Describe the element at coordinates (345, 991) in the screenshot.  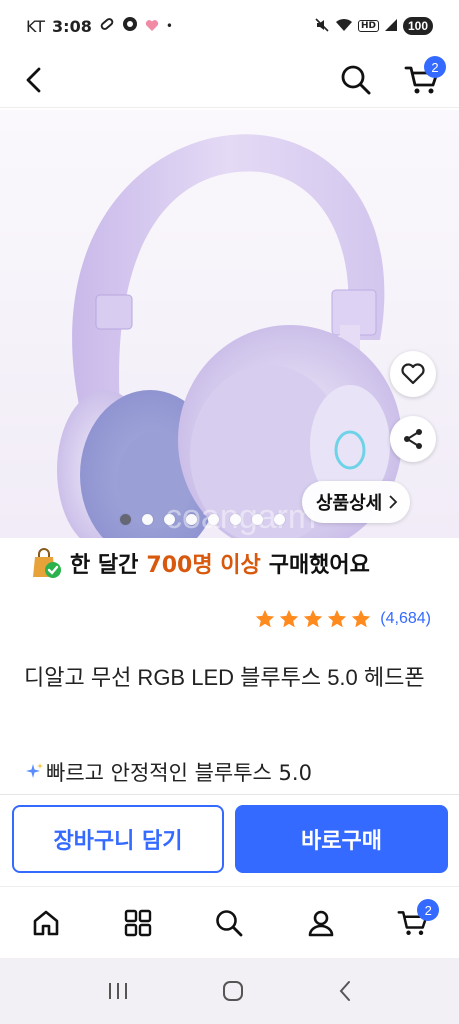
I see `back-system-icon` at that location.